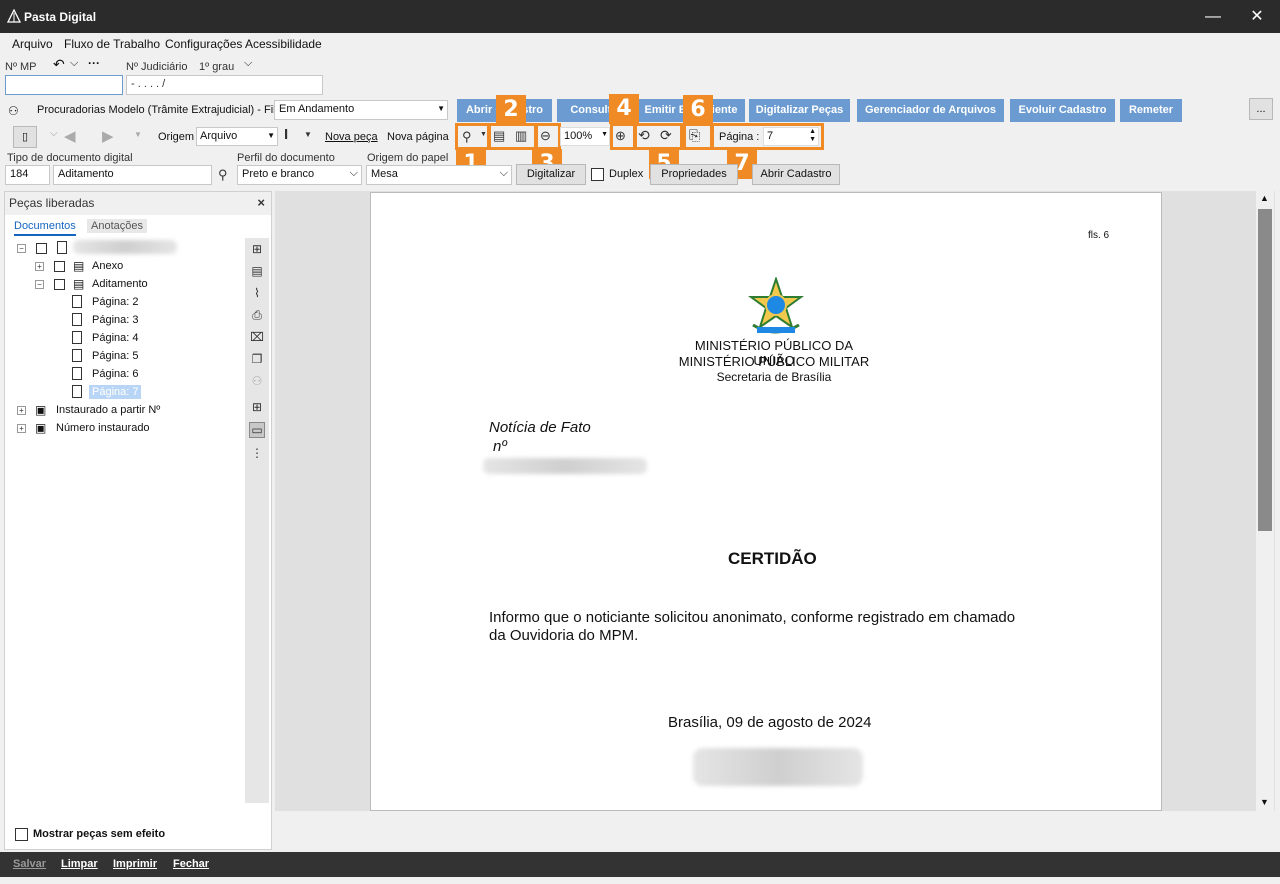  I want to click on expand-anexo-icon: +, so click(39, 266).